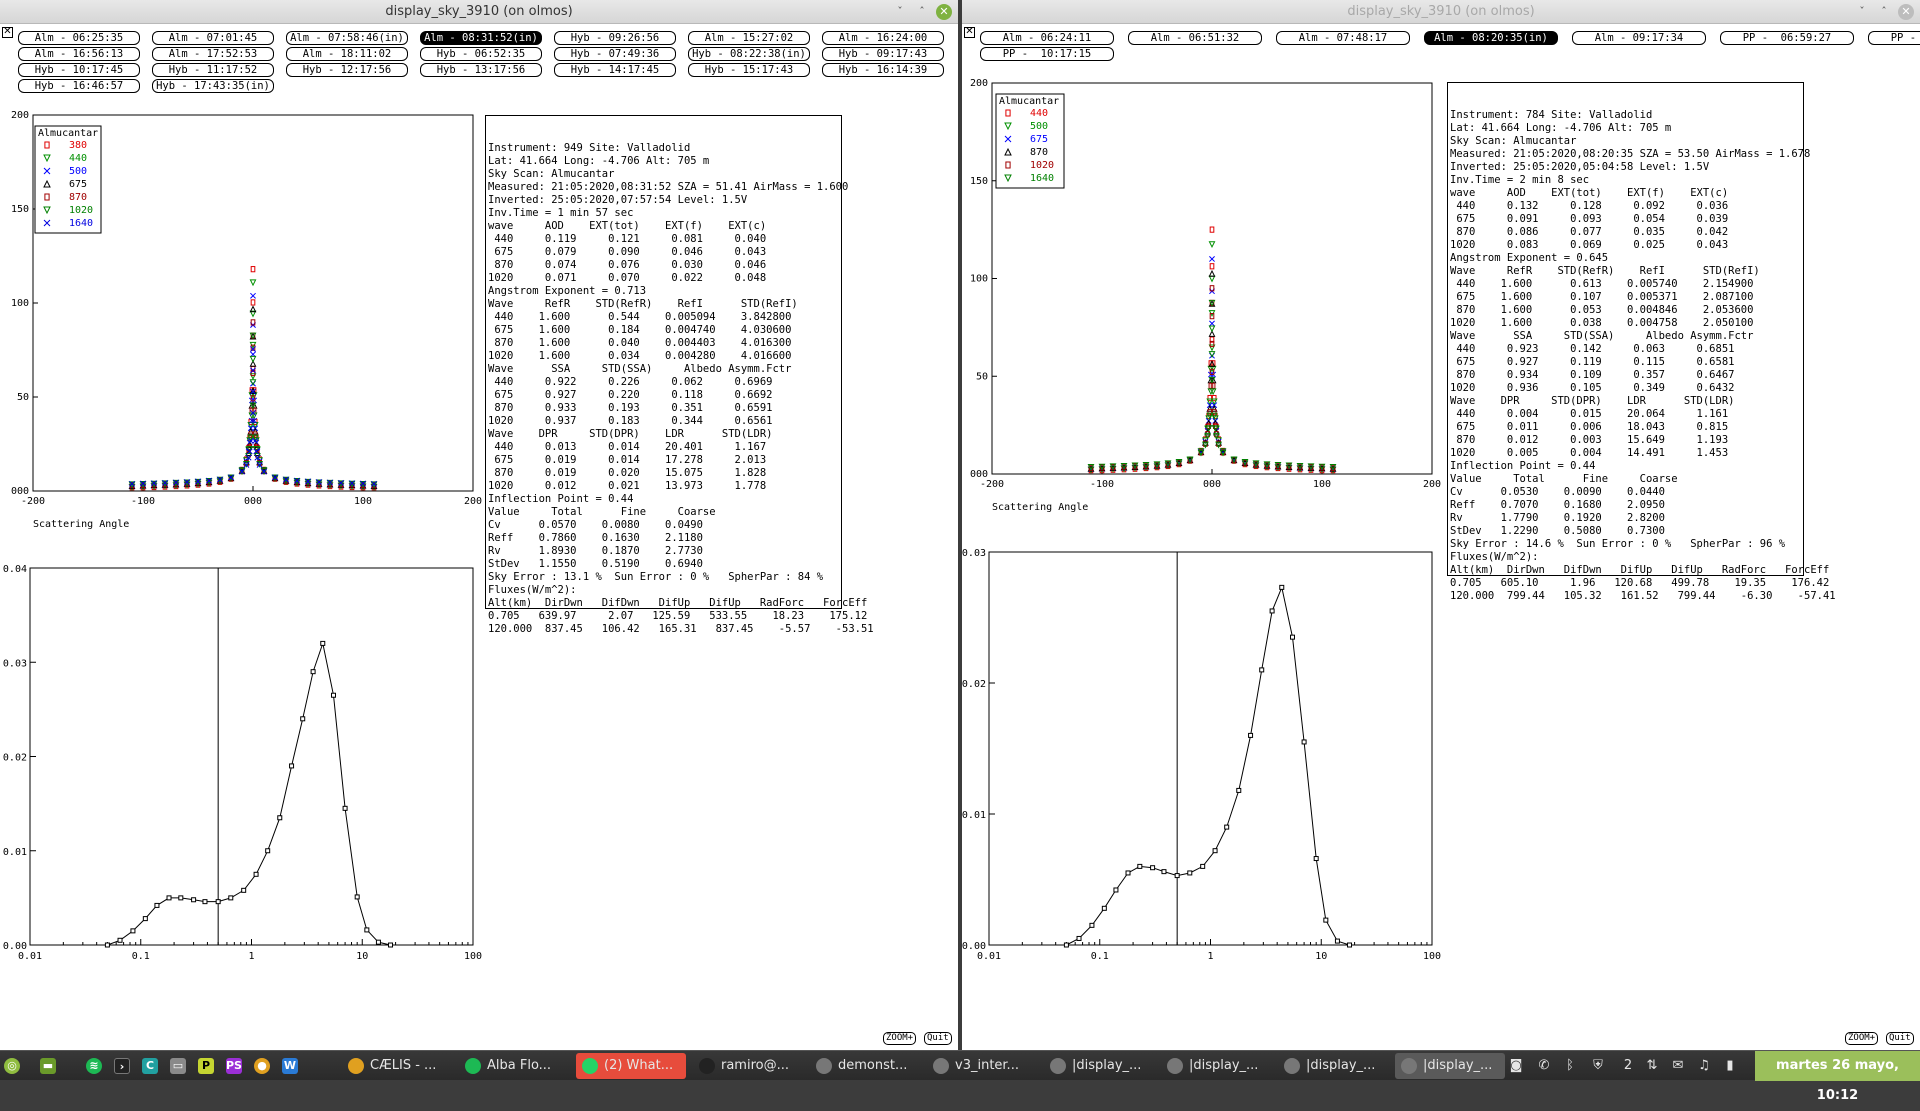 This screenshot has width=1920, height=1111. What do you see at coordinates (974, 553) in the screenshot?
I see `y-tick-label: 0.03` at bounding box center [974, 553].